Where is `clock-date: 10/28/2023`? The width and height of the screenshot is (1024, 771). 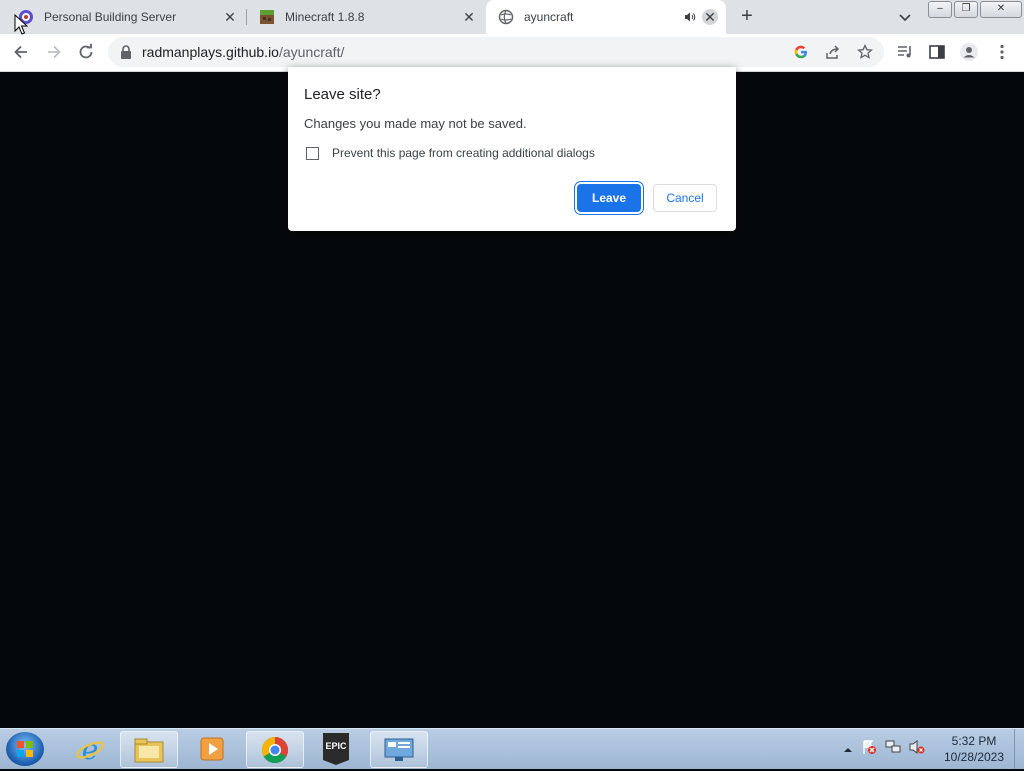 clock-date: 10/28/2023 is located at coordinates (974, 757).